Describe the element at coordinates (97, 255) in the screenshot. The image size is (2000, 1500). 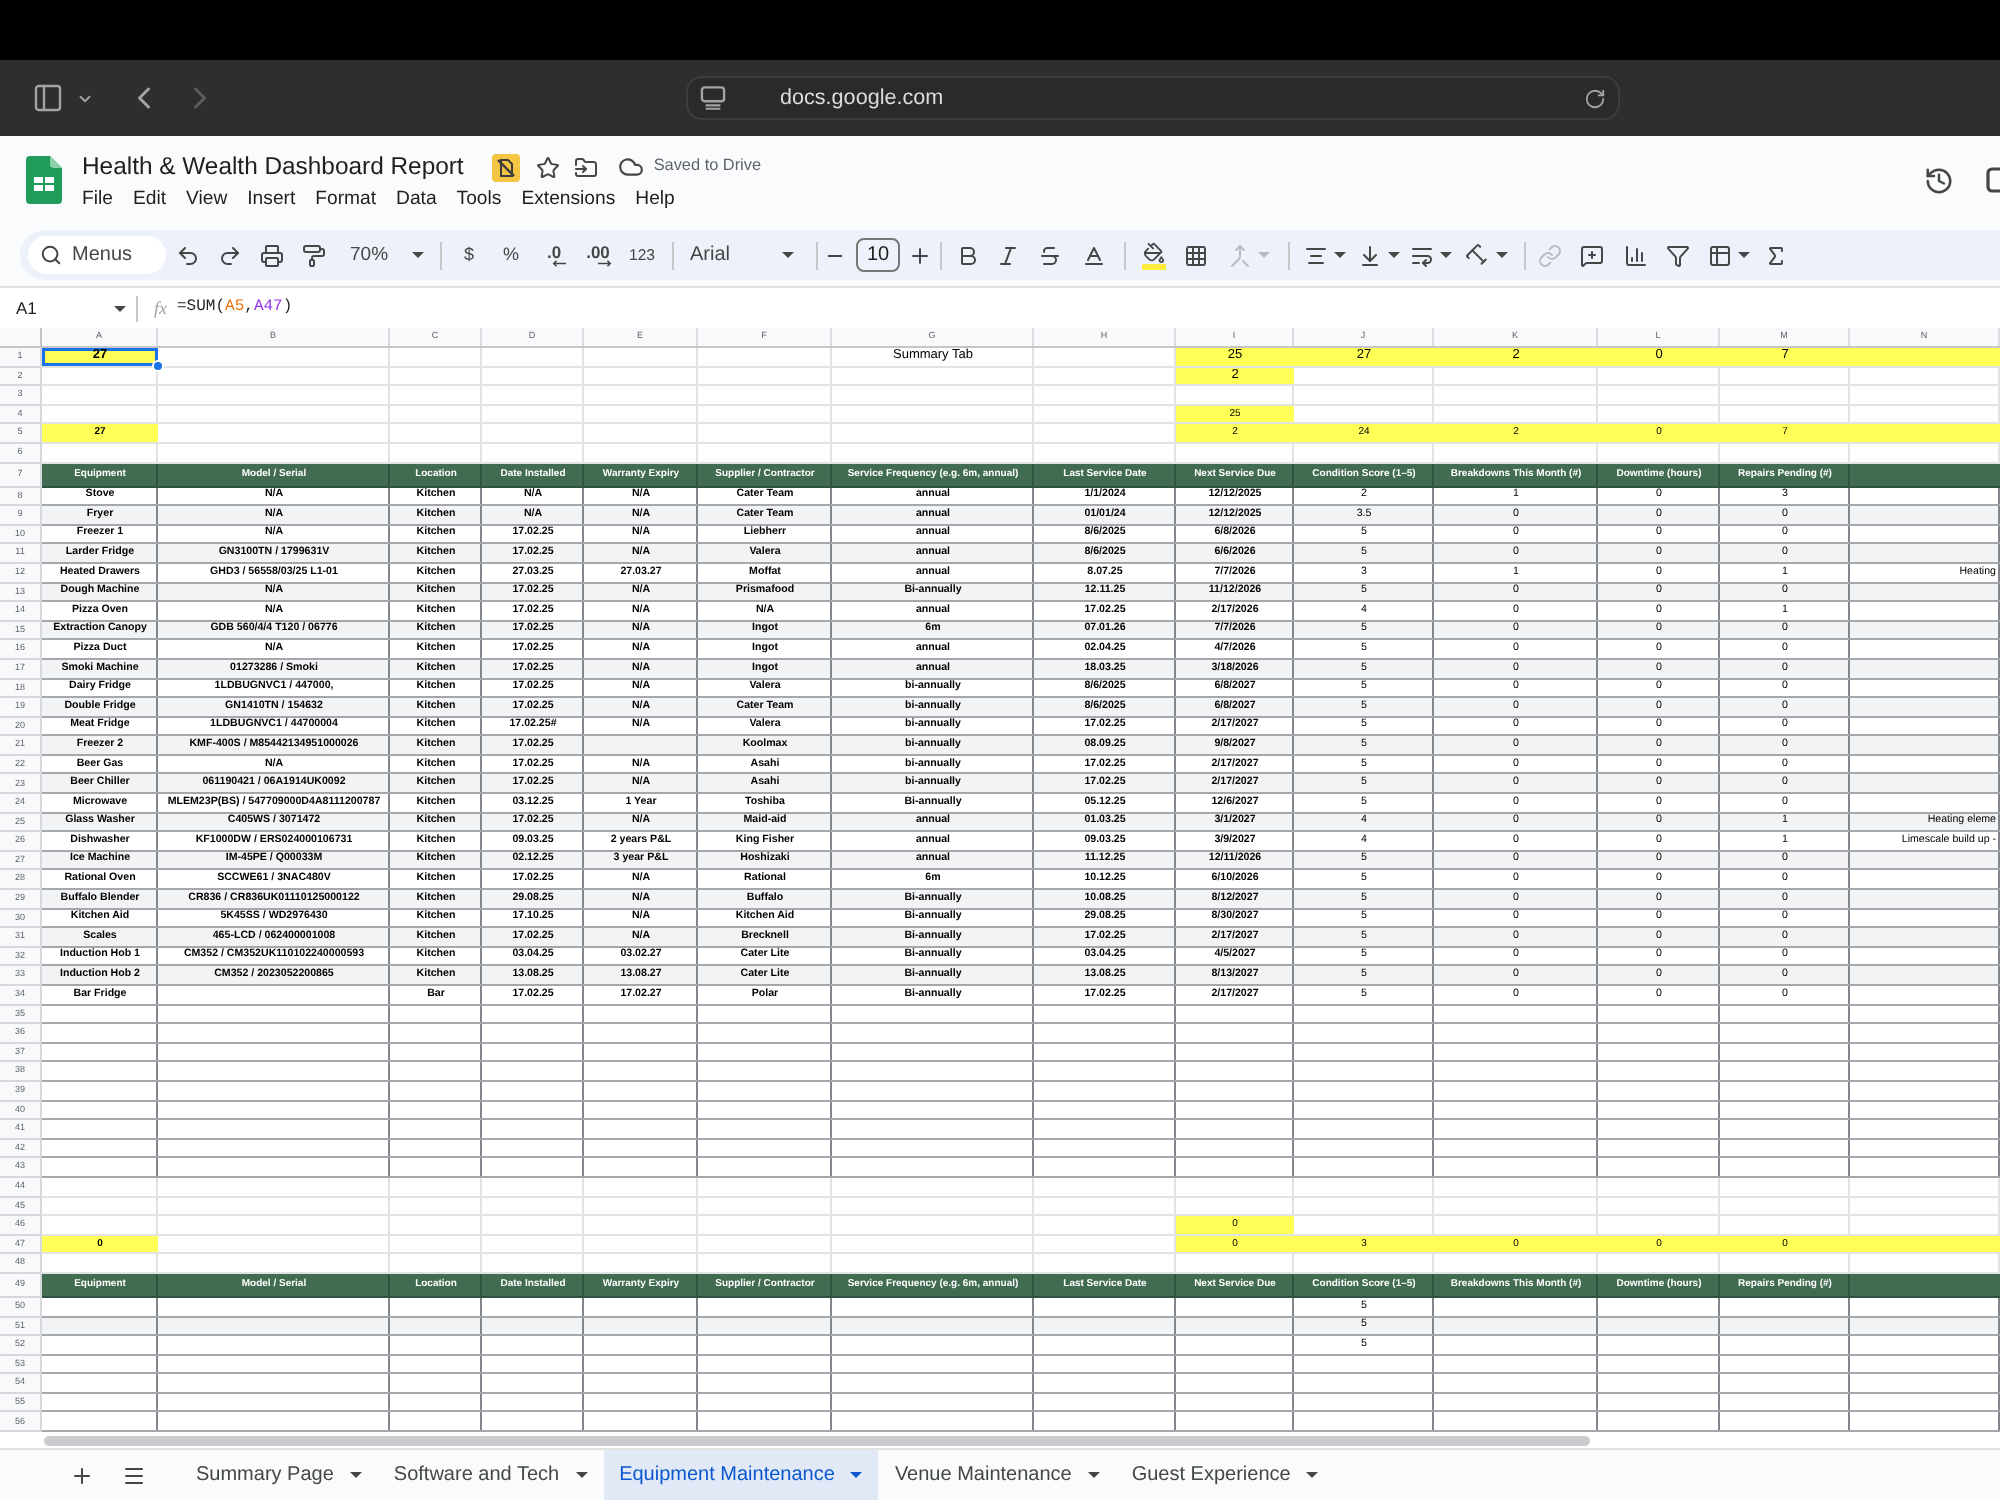
I see `menus-search: Menus` at that location.